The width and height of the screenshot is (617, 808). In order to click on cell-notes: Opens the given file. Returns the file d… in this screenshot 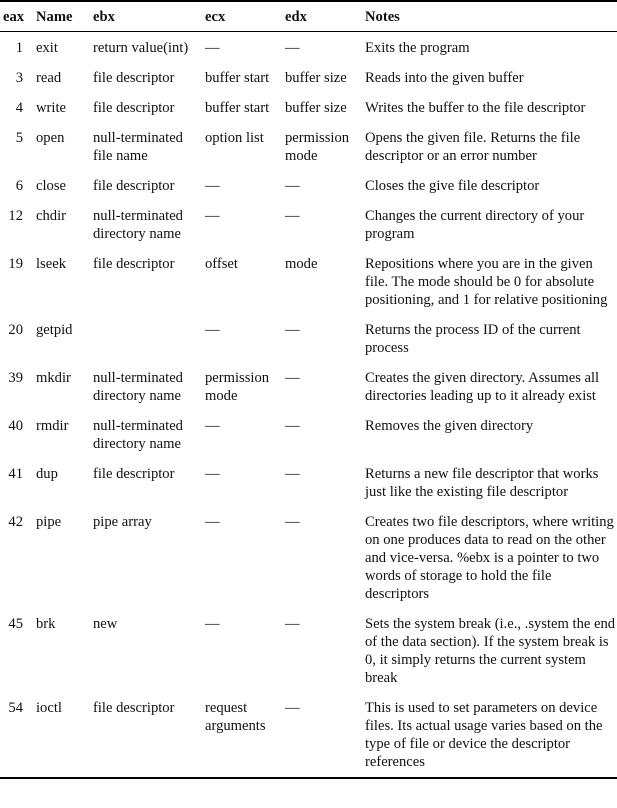, I will do `click(473, 147)`.